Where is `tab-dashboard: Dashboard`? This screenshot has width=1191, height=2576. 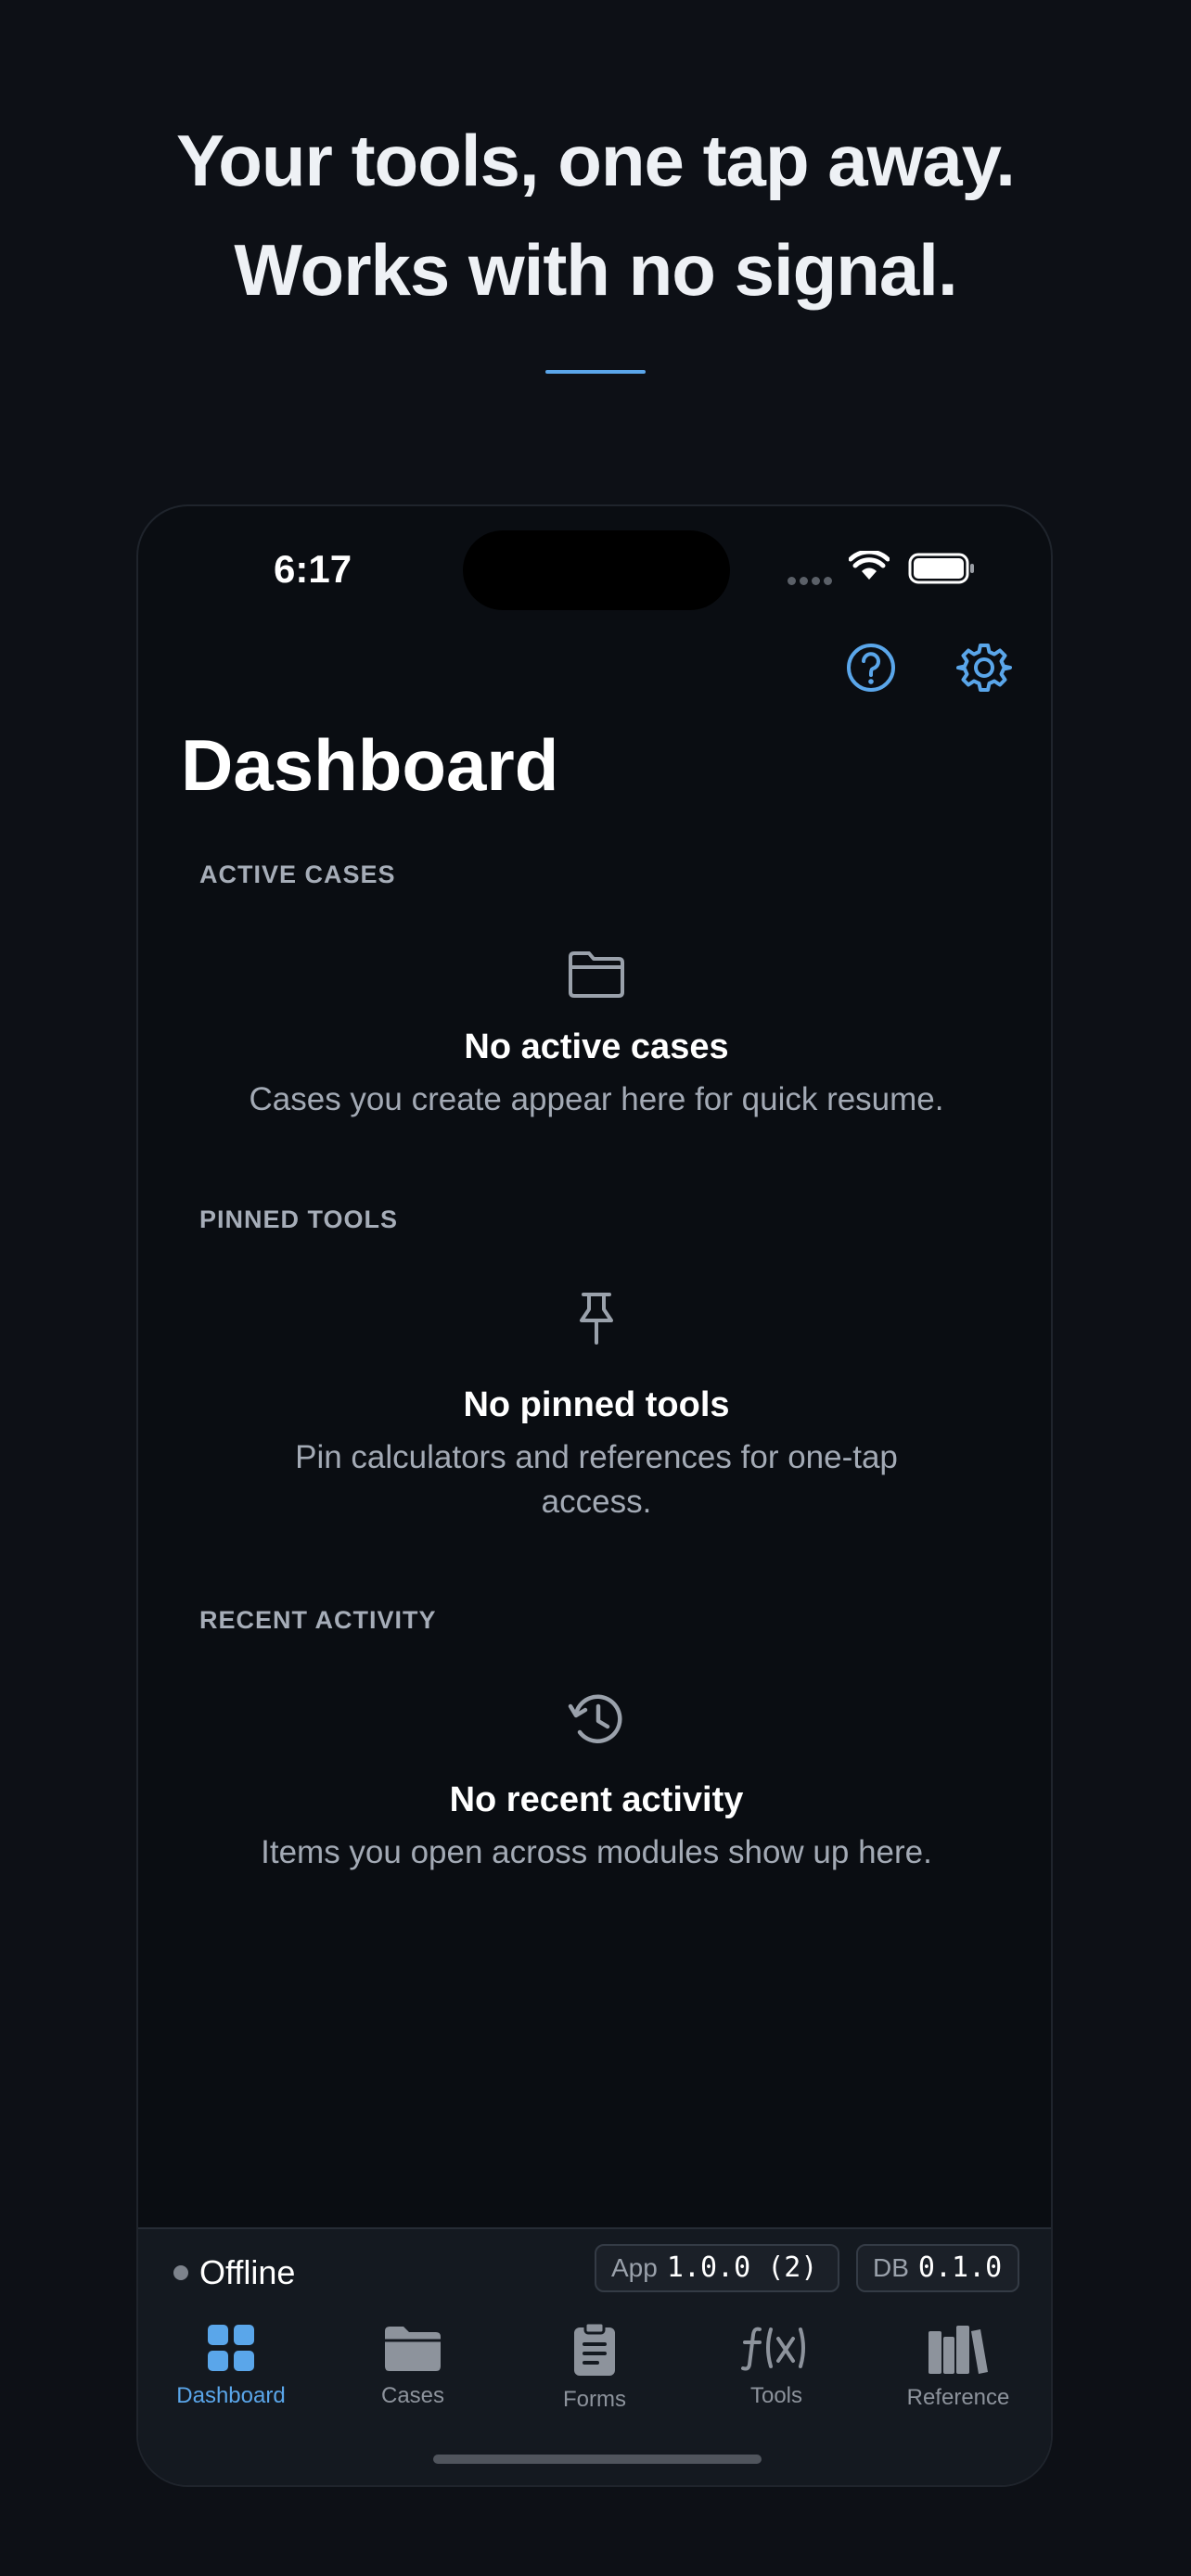 tab-dashboard: Dashboard is located at coordinates (231, 2378).